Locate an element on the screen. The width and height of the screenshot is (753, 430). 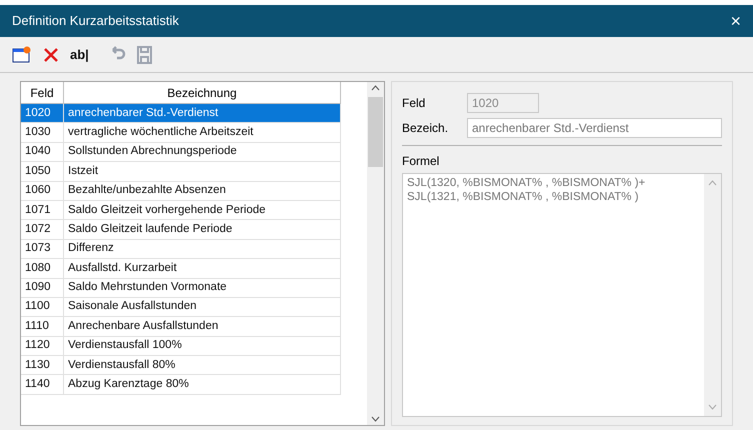
table-cell: 1071 is located at coordinates (42, 210).